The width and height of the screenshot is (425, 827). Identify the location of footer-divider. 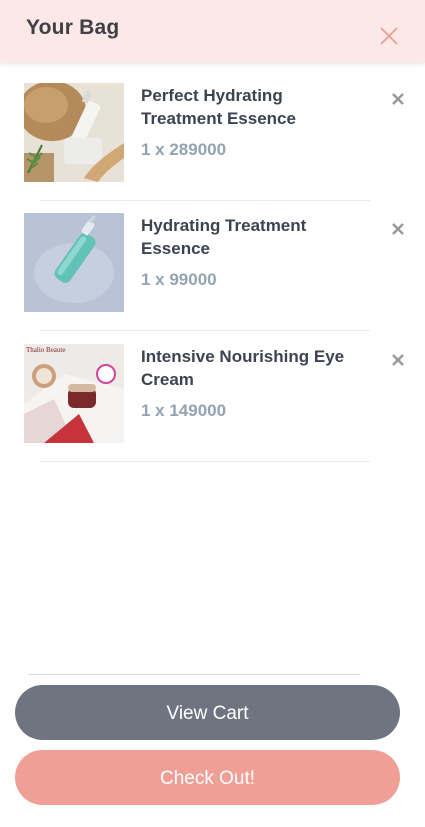
(194, 674).